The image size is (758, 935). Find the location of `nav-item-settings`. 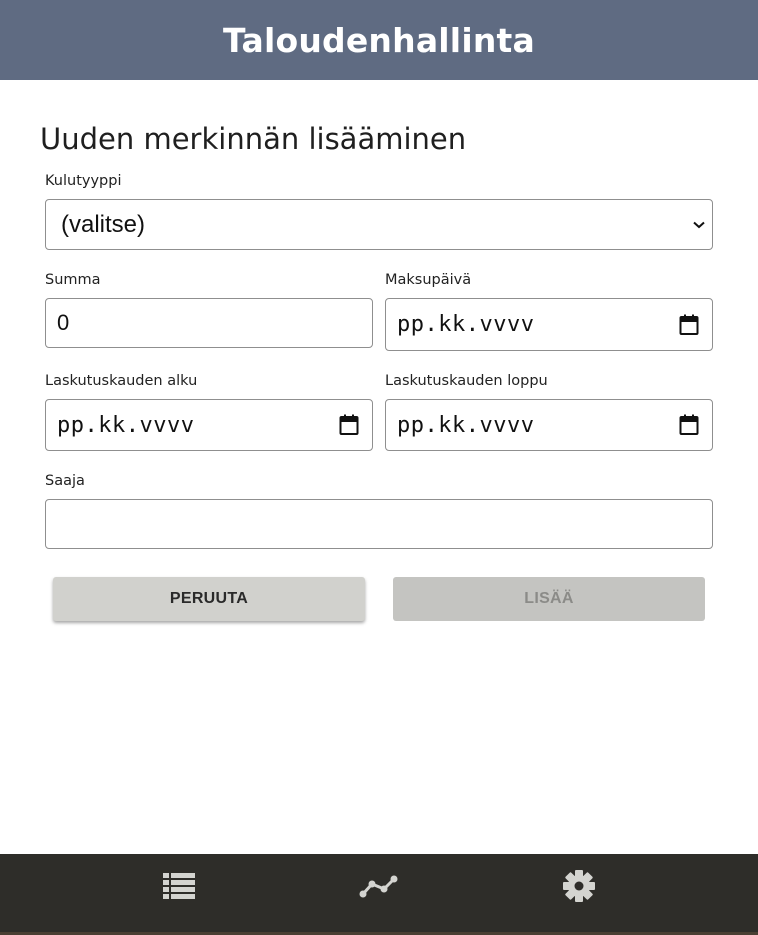

nav-item-settings is located at coordinates (579, 888).